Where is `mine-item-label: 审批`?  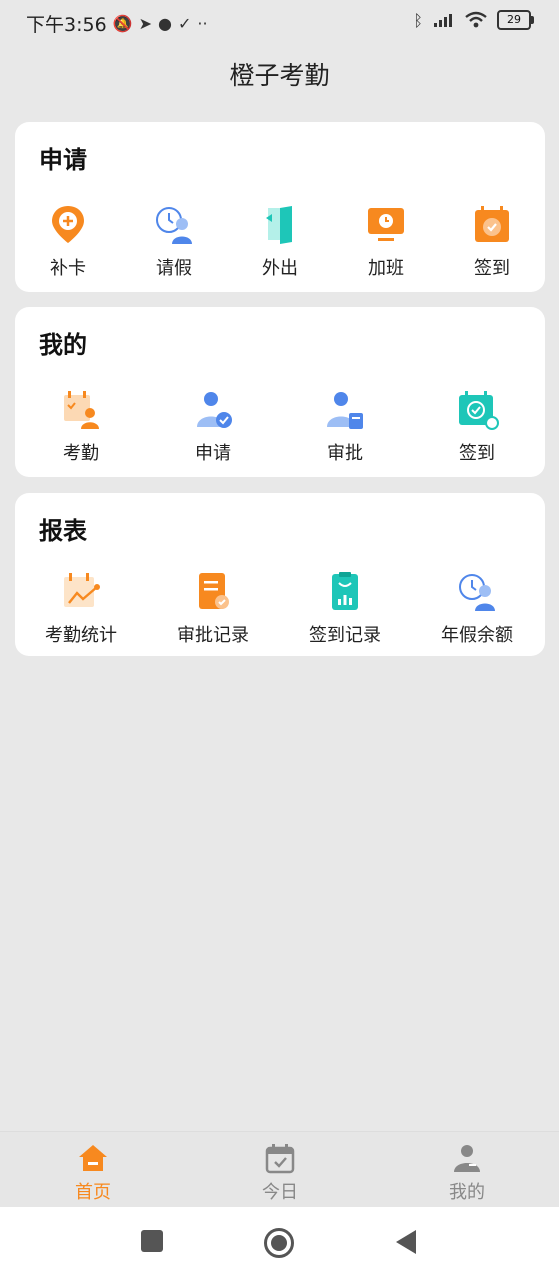
mine-item-label: 审批 is located at coordinates (345, 453).